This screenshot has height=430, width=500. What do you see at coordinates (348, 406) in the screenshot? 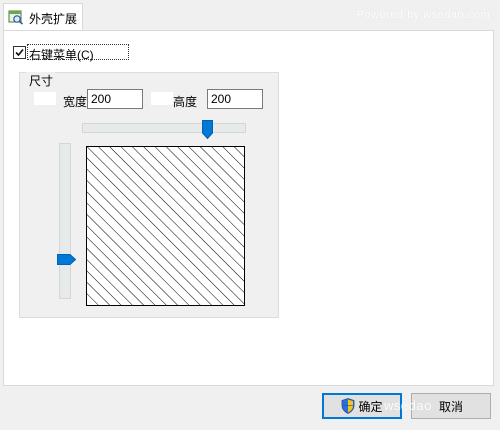
I see `shield-icon` at bounding box center [348, 406].